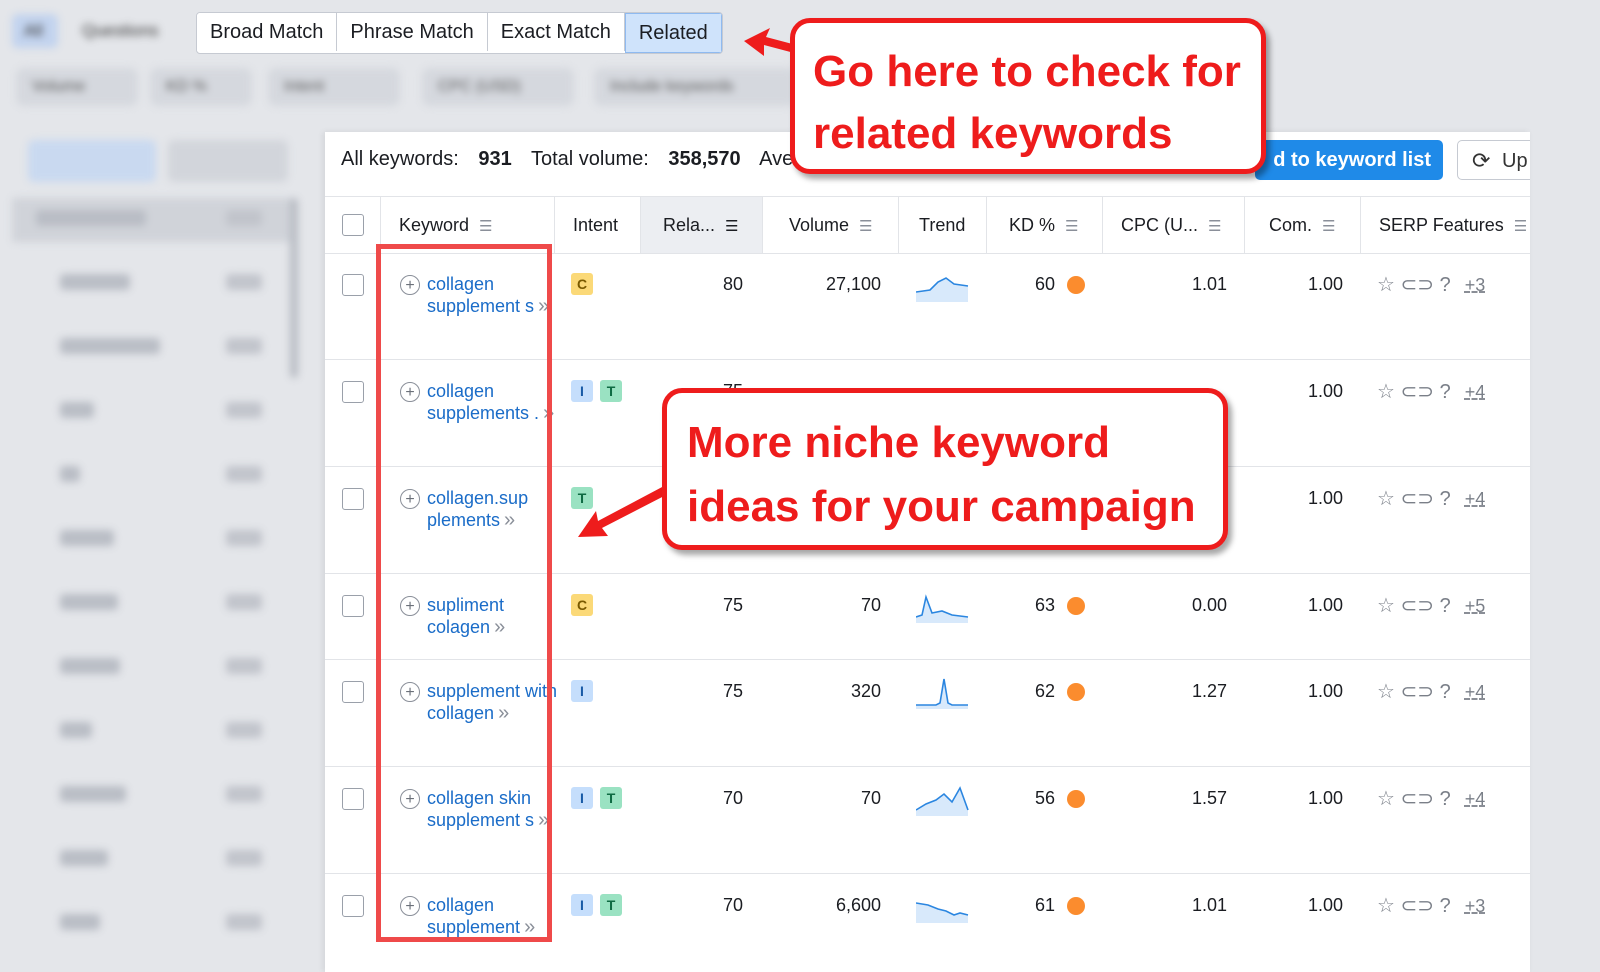 This screenshot has height=972, width=1600. I want to click on serp-more-link: +5, so click(1475, 606).